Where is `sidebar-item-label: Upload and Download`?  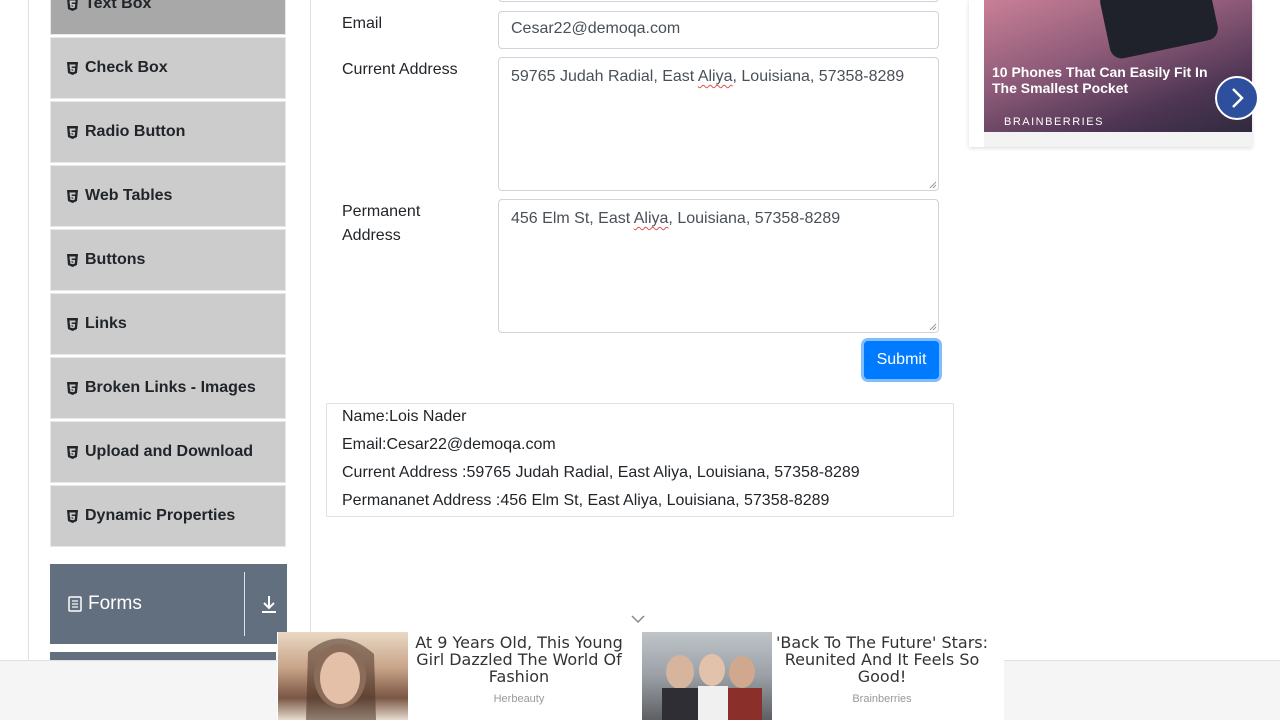 sidebar-item-label: Upload and Download is located at coordinates (169, 451).